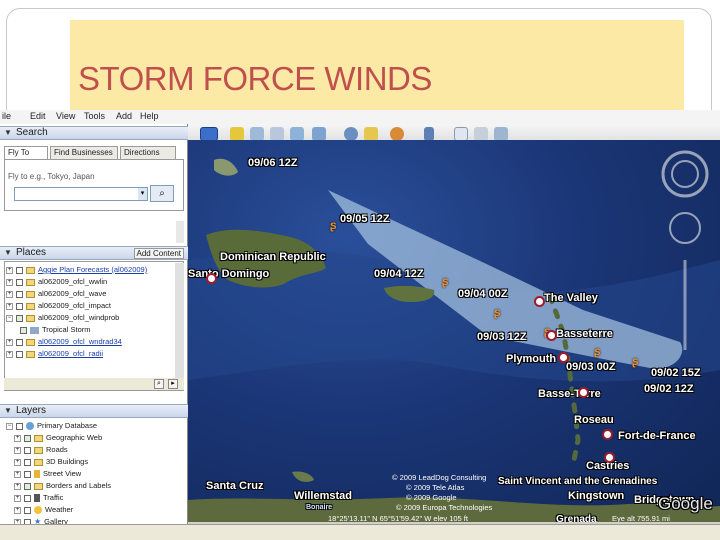 Image resolution: width=720 pixels, height=540 pixels. I want to click on turks-caicos, so click(226, 167).